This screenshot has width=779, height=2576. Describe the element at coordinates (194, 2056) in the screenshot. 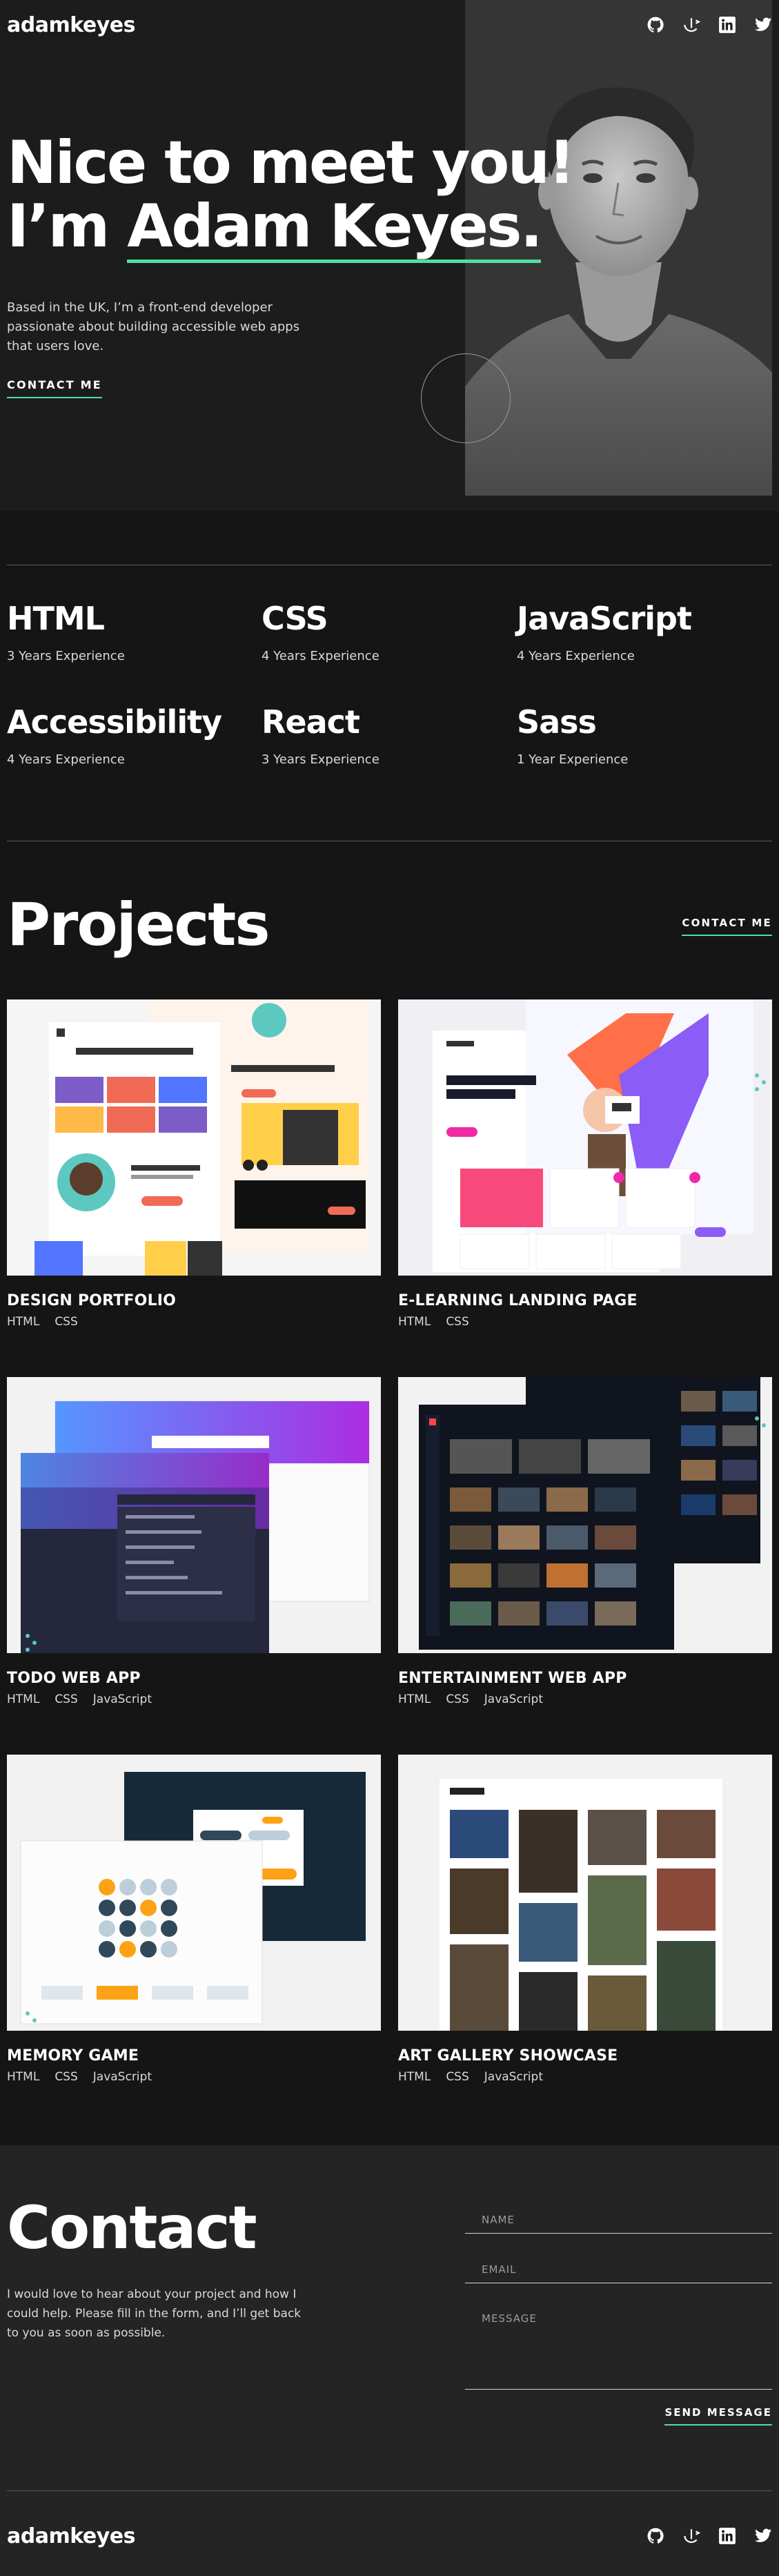

I see `project-name: MEMORY GAME` at that location.